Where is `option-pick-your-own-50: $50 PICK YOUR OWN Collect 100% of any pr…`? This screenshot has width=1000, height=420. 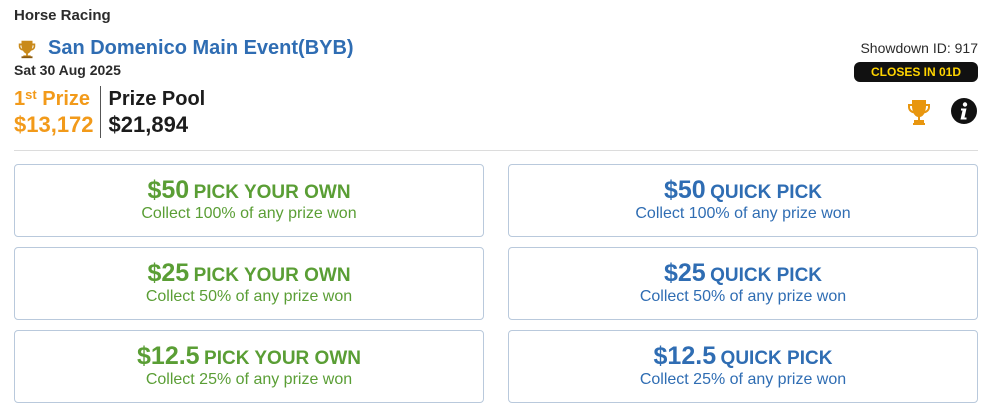 option-pick-your-own-50: $50 PICK YOUR OWN Collect 100% of any pr… is located at coordinates (249, 200).